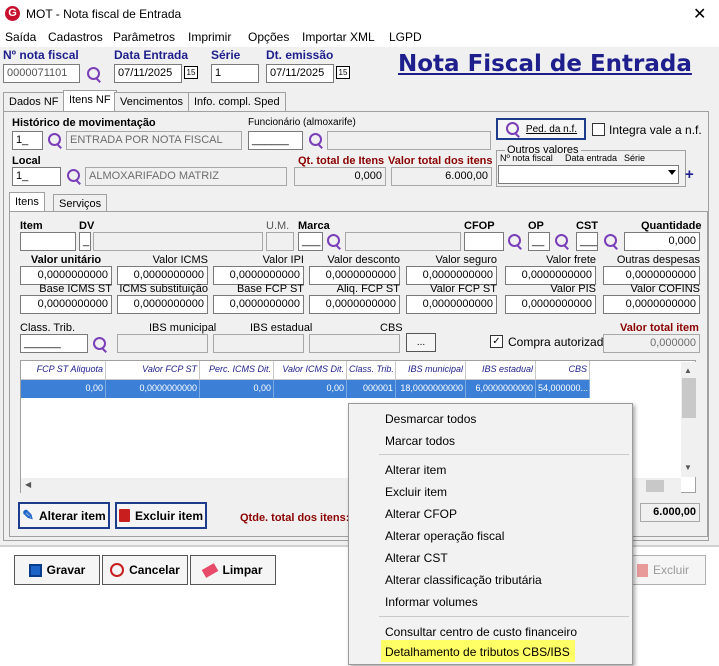  What do you see at coordinates (501, 389) in the screenshot?
I see `table-row-cell: 6,0000000000` at bounding box center [501, 389].